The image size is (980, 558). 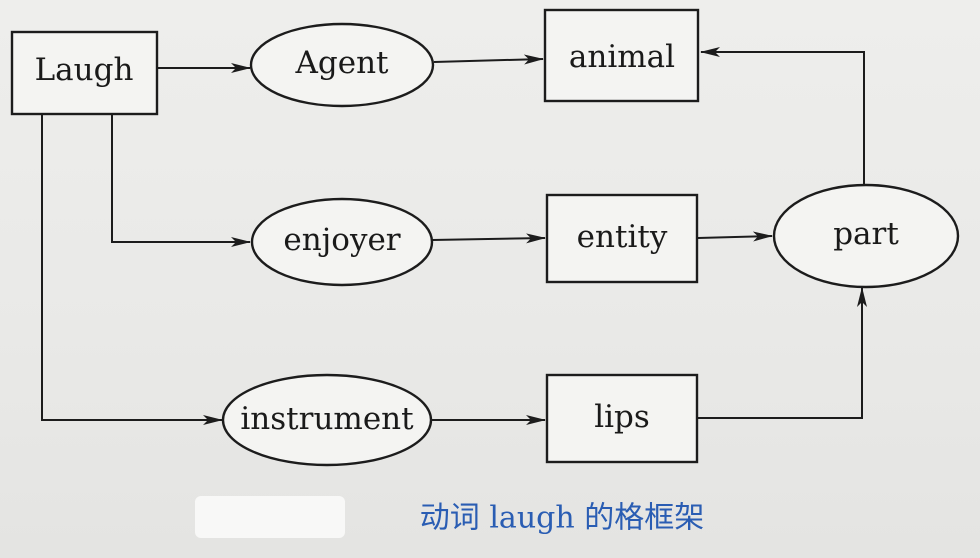 I want to click on node-instrument-label: instrument, so click(x=327, y=419).